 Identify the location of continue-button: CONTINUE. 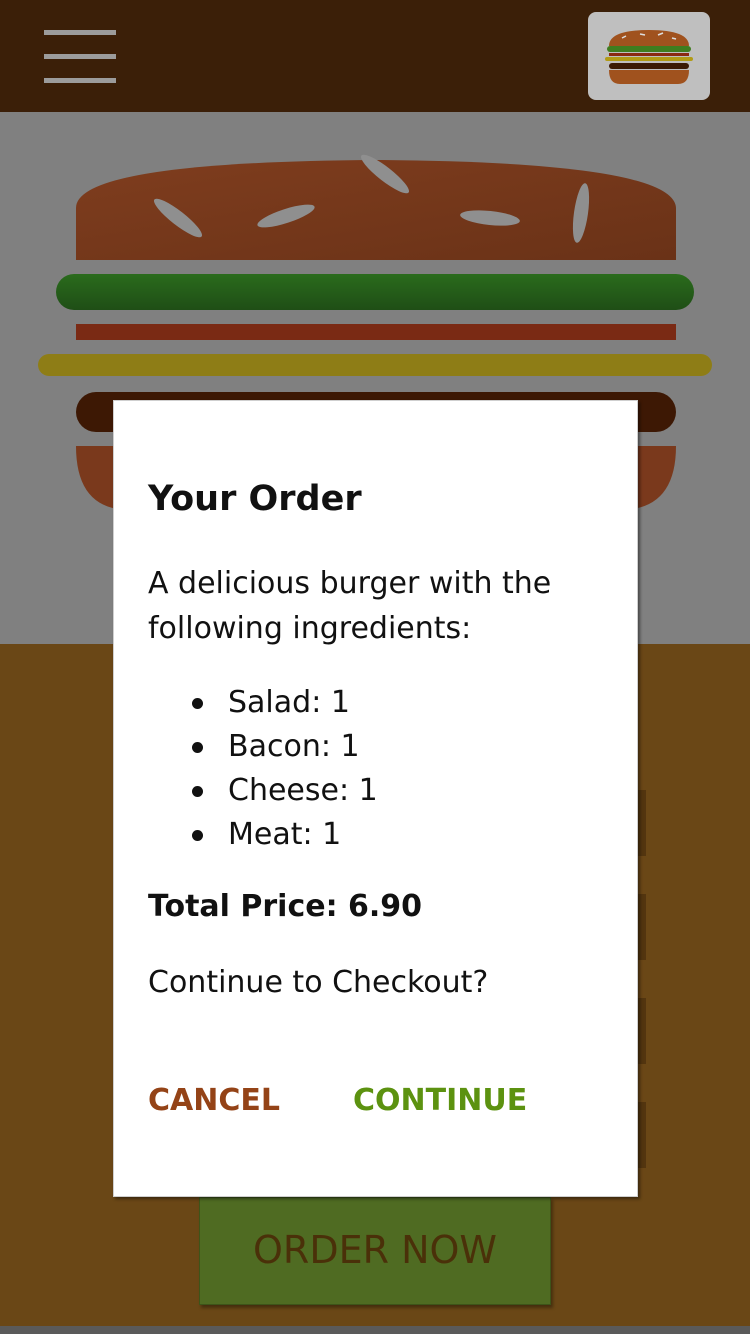
(440, 1100).